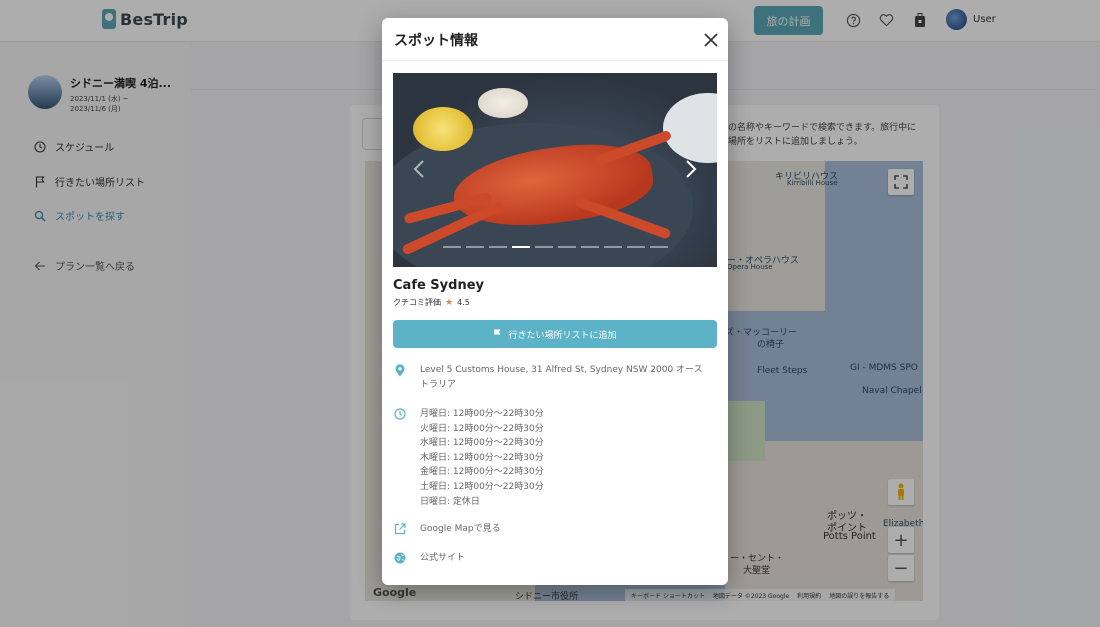 The image size is (1100, 627). I want to click on location-pin-icon, so click(400, 370).